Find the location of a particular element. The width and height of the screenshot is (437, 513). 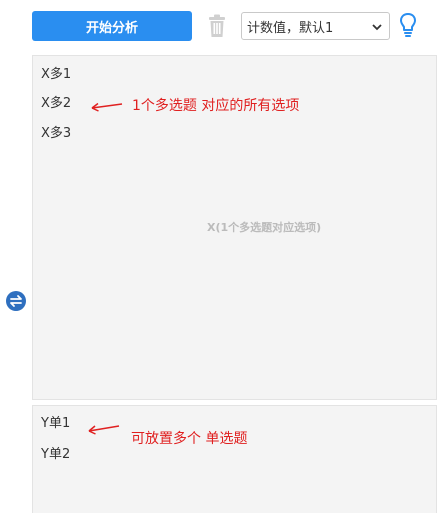

y-item: Y单1 is located at coordinates (55, 421).